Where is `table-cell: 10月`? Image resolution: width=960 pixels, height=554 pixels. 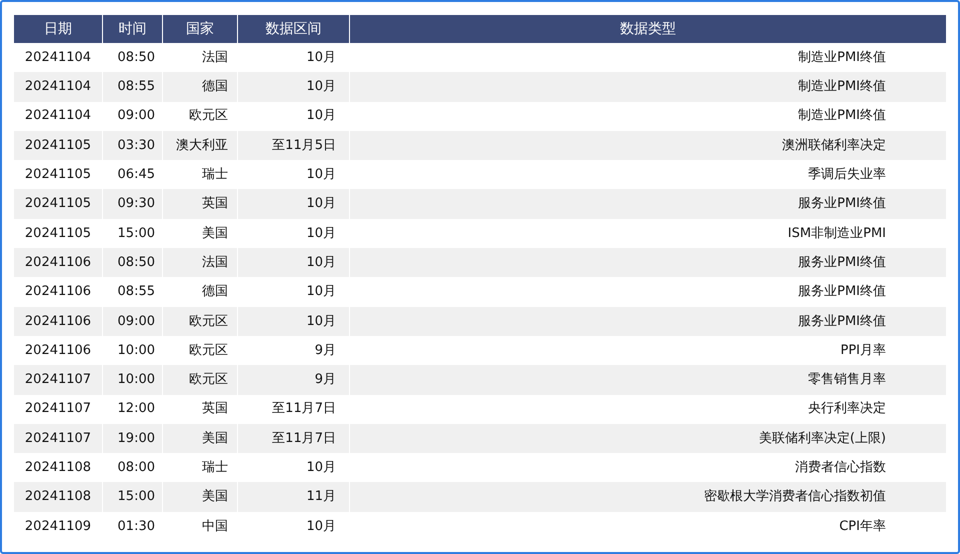
table-cell: 10月 is located at coordinates (294, 527).